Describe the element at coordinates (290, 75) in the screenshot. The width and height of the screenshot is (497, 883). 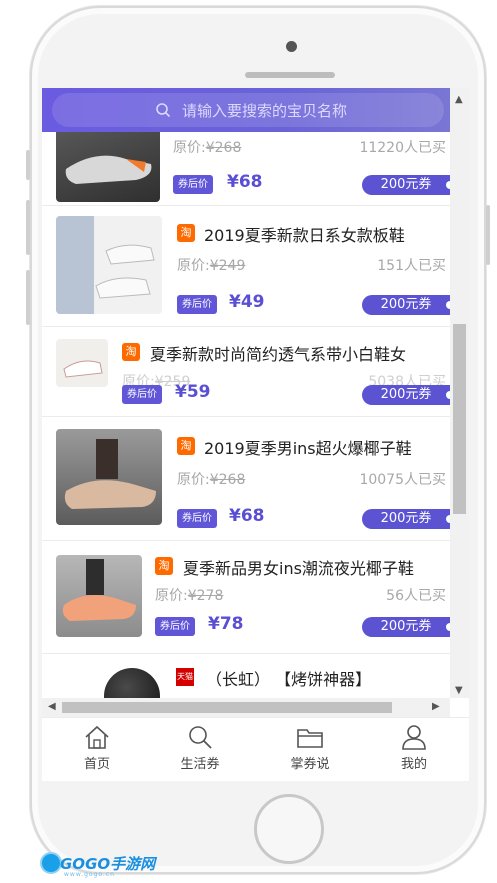
I see `earpiece-speaker` at that location.